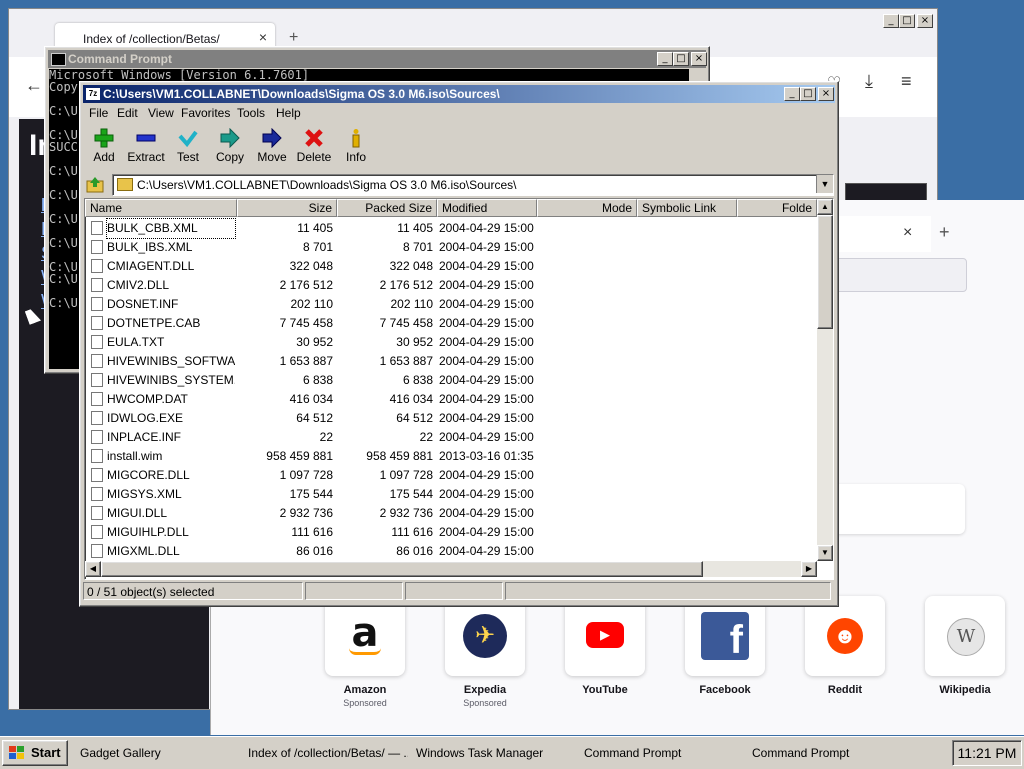  I want to click on cell-name: MIGSYS.XML, so click(144, 494).